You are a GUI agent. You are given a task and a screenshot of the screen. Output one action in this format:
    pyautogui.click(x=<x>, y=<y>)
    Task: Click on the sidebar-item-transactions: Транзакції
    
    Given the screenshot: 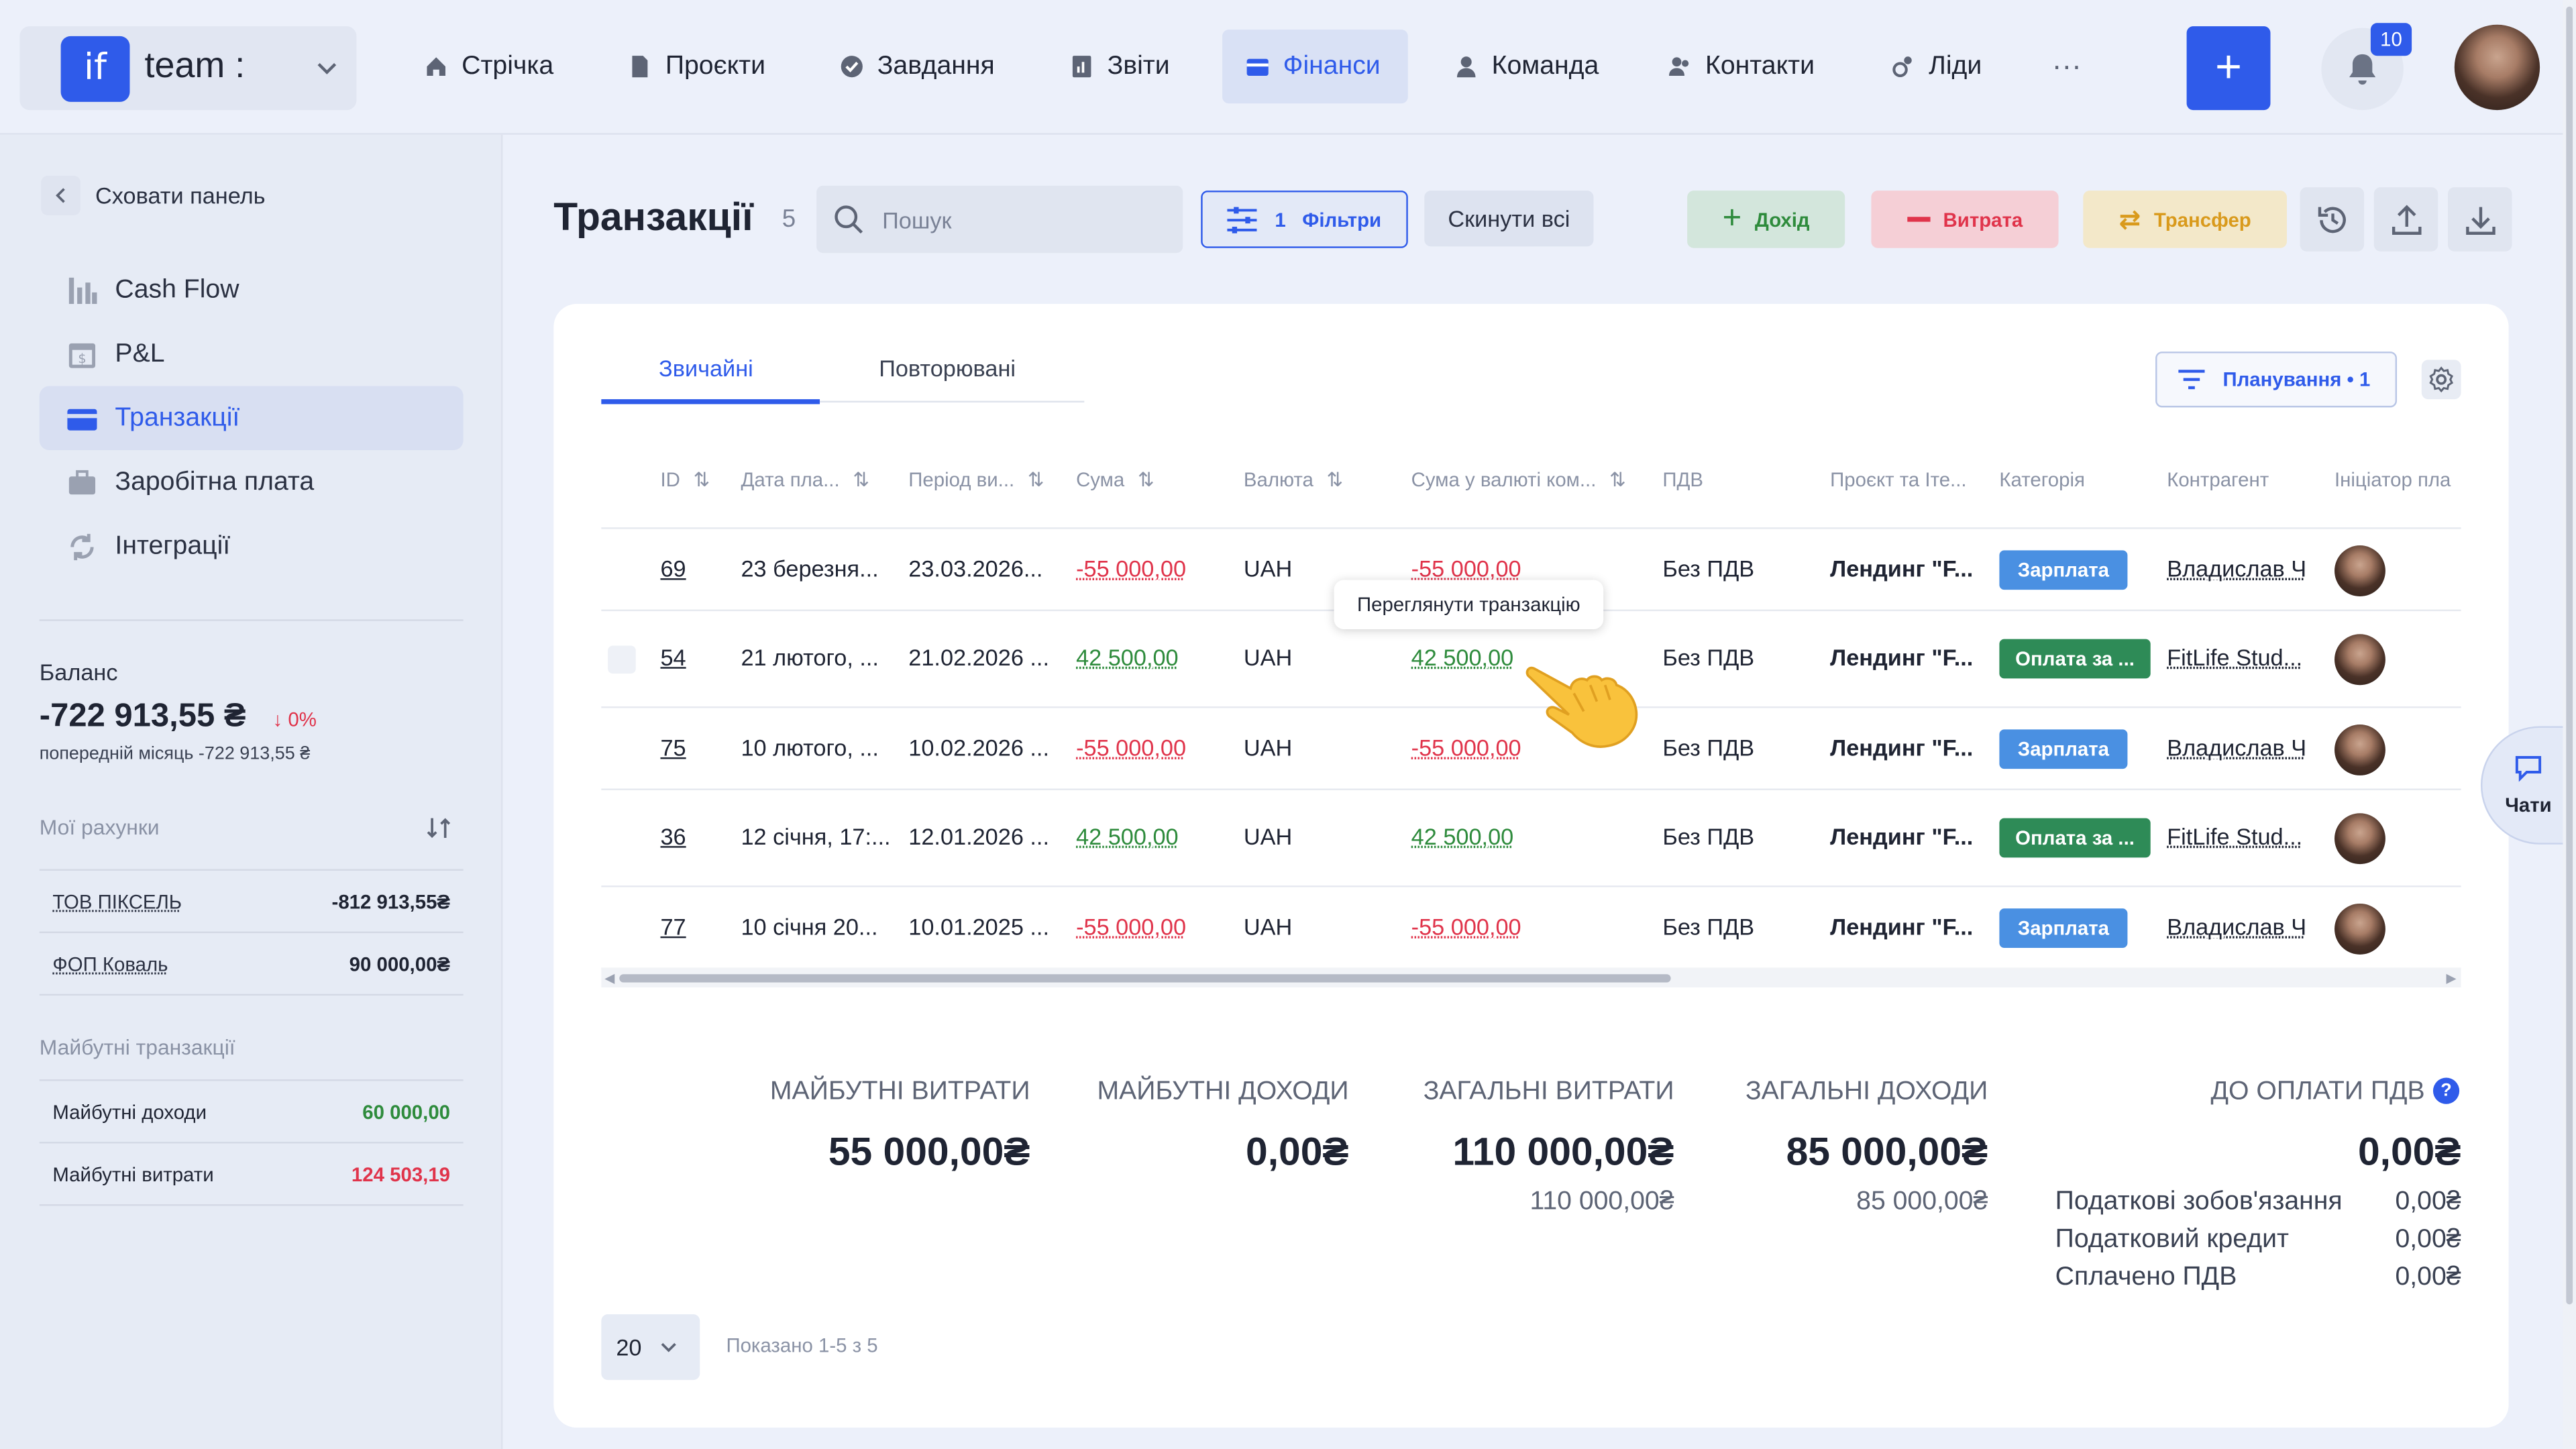 What is the action you would take?
    pyautogui.click(x=251, y=418)
    